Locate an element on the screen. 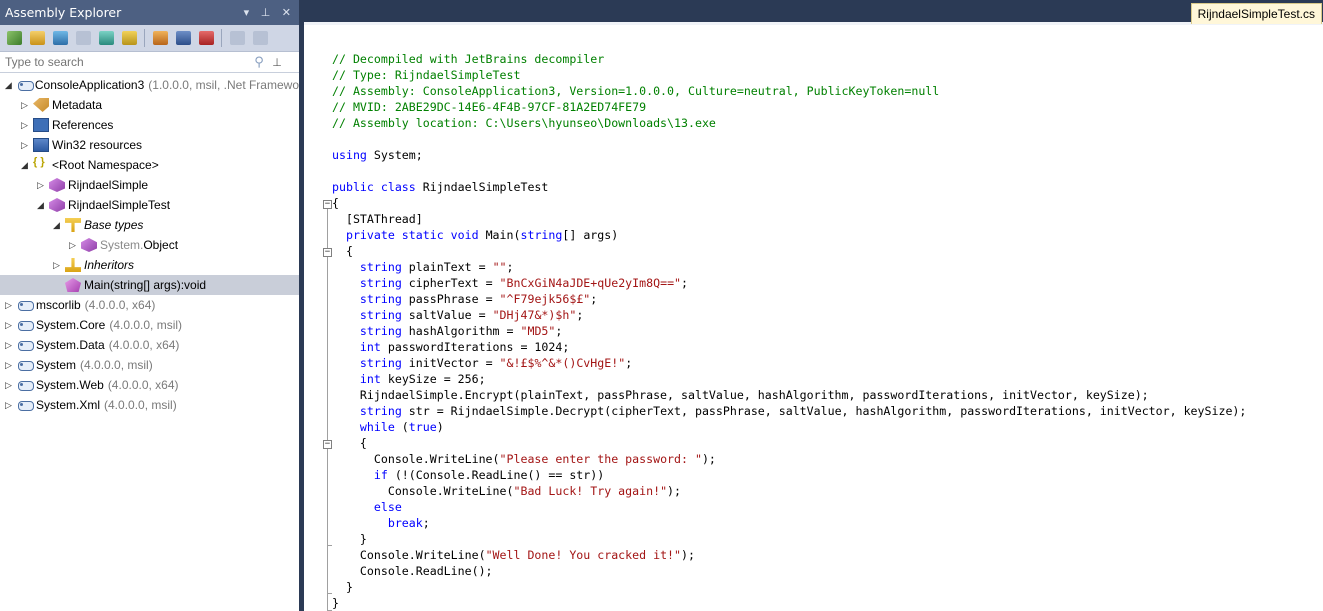 The width and height of the screenshot is (1323, 611). tree-item-sysxml: ▷ System.Xml (4.0.0.0, msil) is located at coordinates (149, 405).